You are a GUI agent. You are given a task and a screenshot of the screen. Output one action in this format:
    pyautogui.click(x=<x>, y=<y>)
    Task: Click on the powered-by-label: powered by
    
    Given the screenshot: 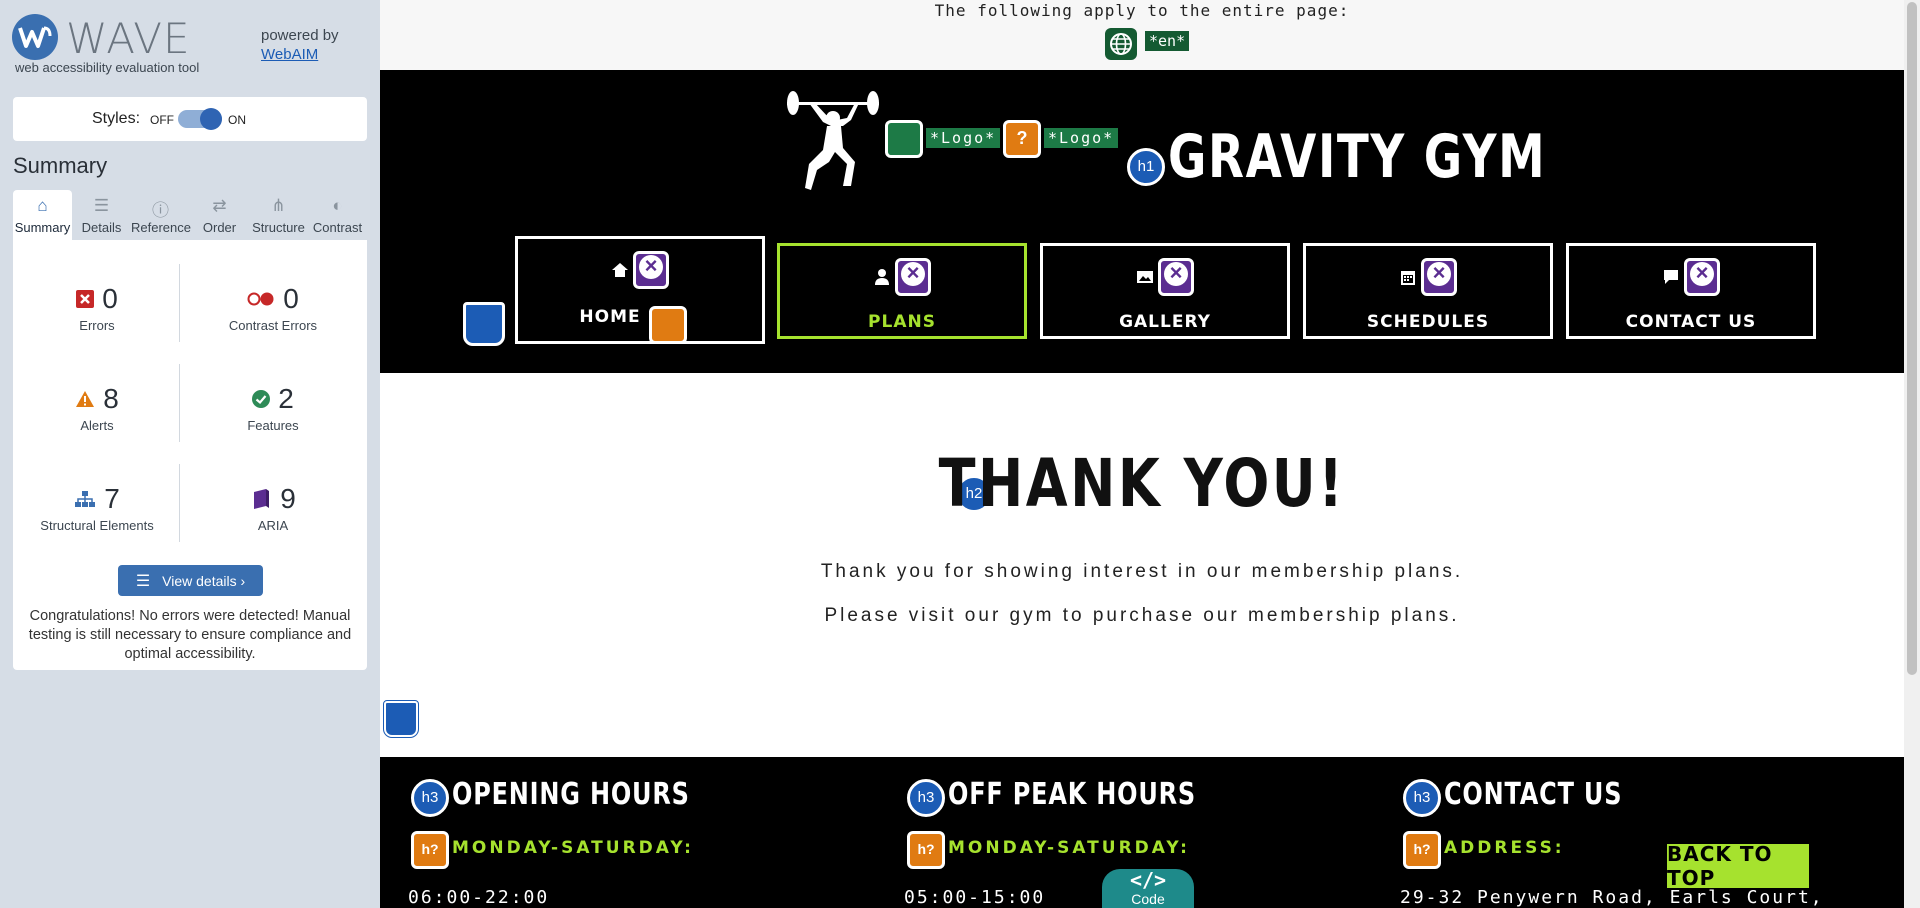 What is the action you would take?
    pyautogui.click(x=300, y=35)
    